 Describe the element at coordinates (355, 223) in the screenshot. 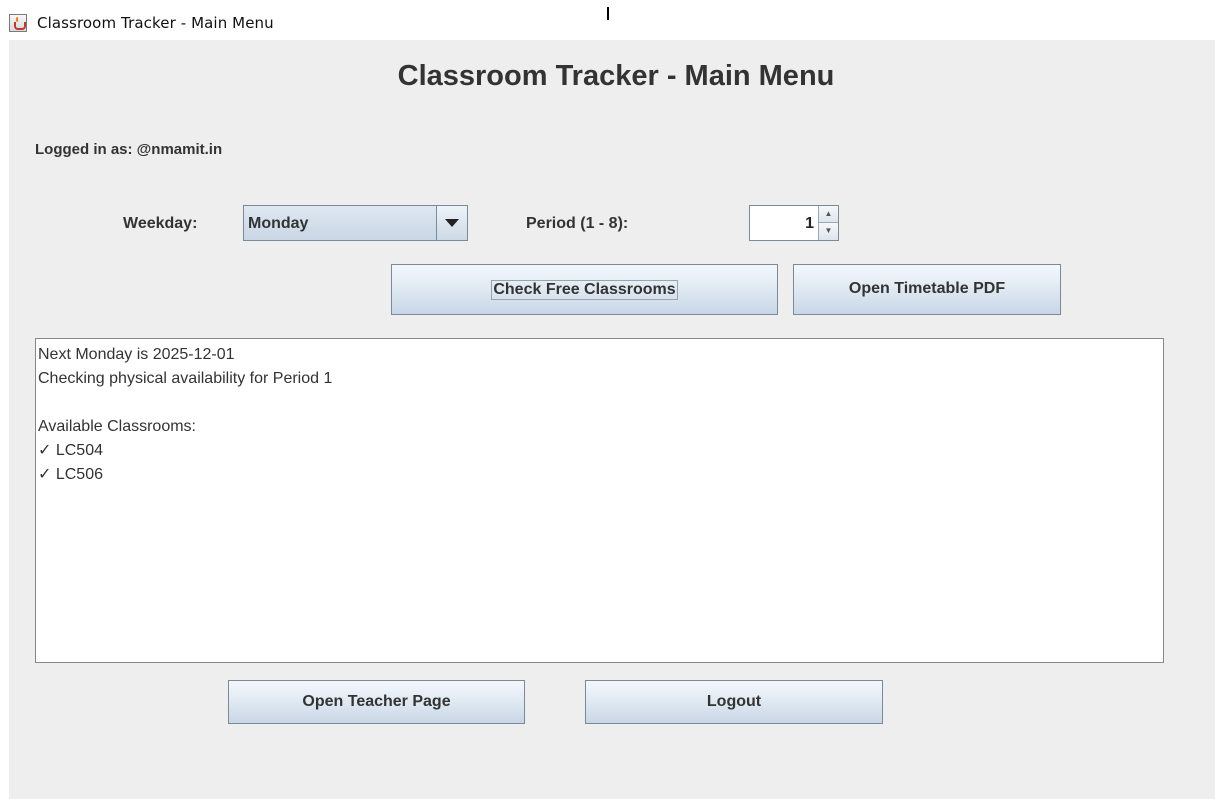

I see `weekday-dropdown: Monday` at that location.